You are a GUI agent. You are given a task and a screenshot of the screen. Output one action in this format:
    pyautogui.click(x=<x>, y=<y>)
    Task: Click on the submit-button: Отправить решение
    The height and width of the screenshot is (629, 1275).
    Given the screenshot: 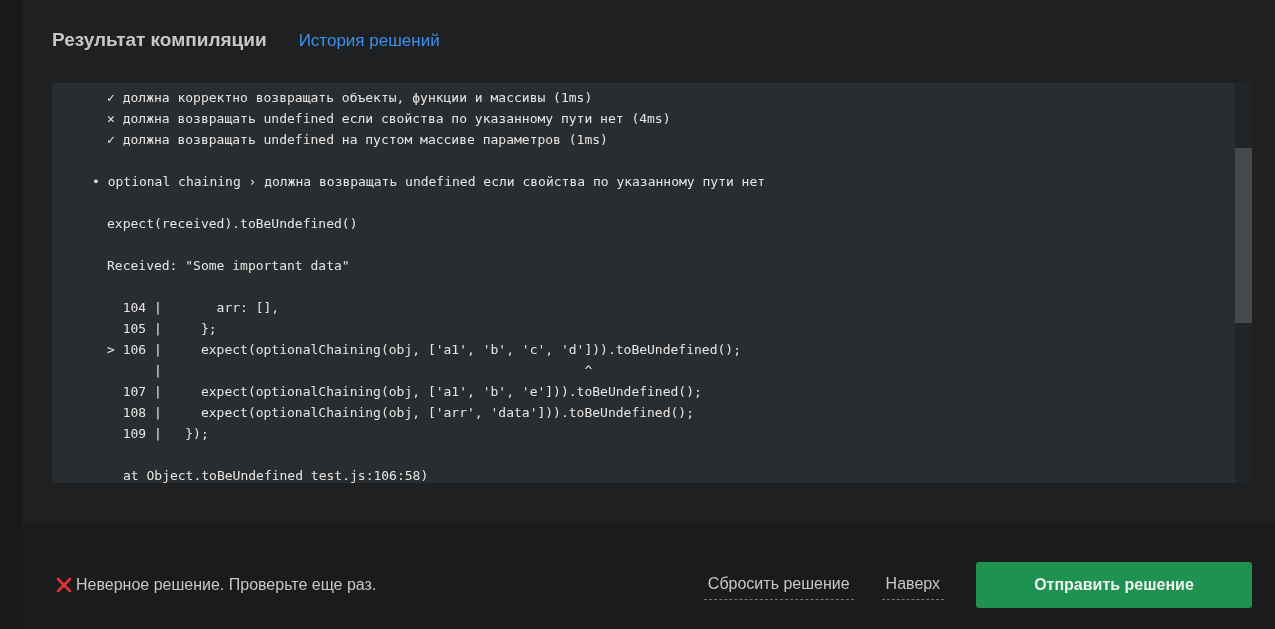 What is the action you would take?
    pyautogui.click(x=1114, y=585)
    